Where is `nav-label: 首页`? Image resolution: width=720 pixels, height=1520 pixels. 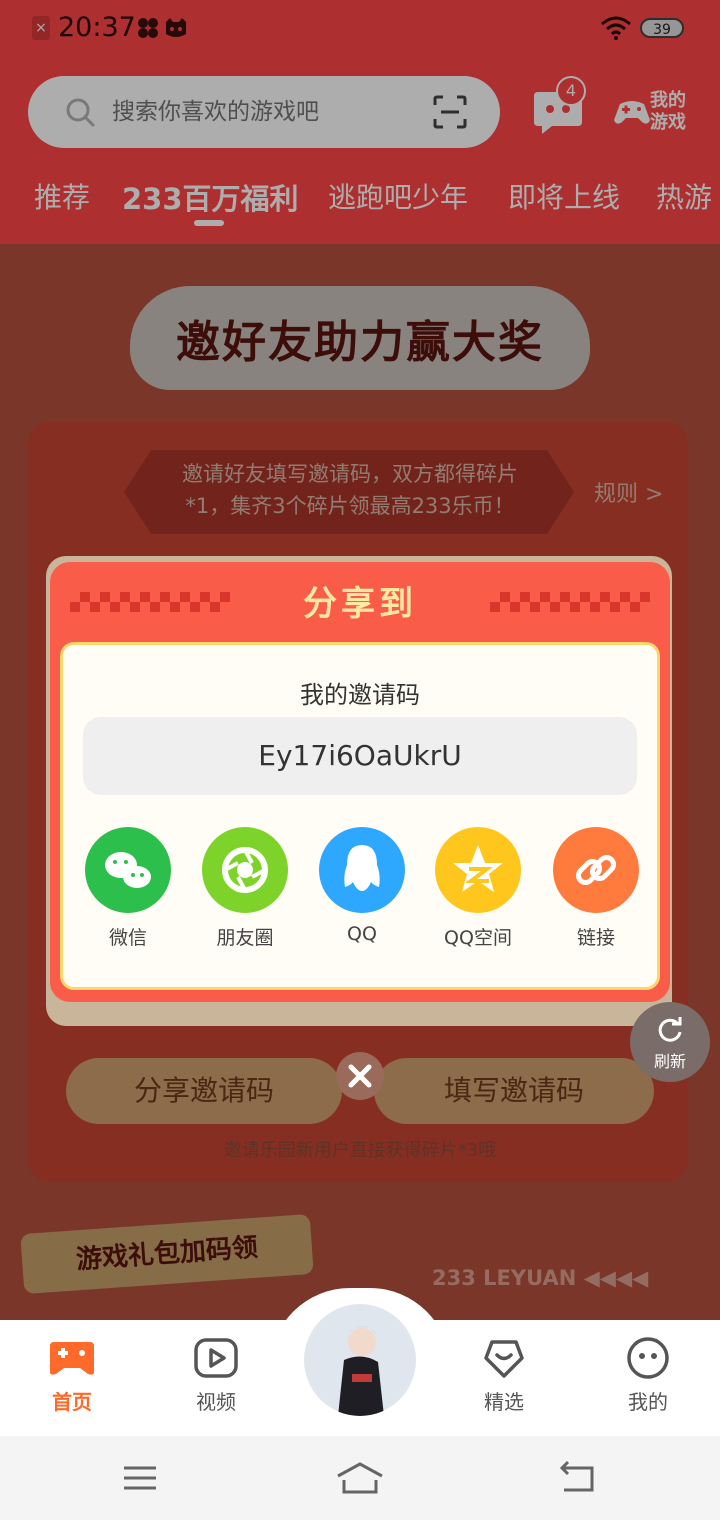 nav-label: 首页 is located at coordinates (72, 1402).